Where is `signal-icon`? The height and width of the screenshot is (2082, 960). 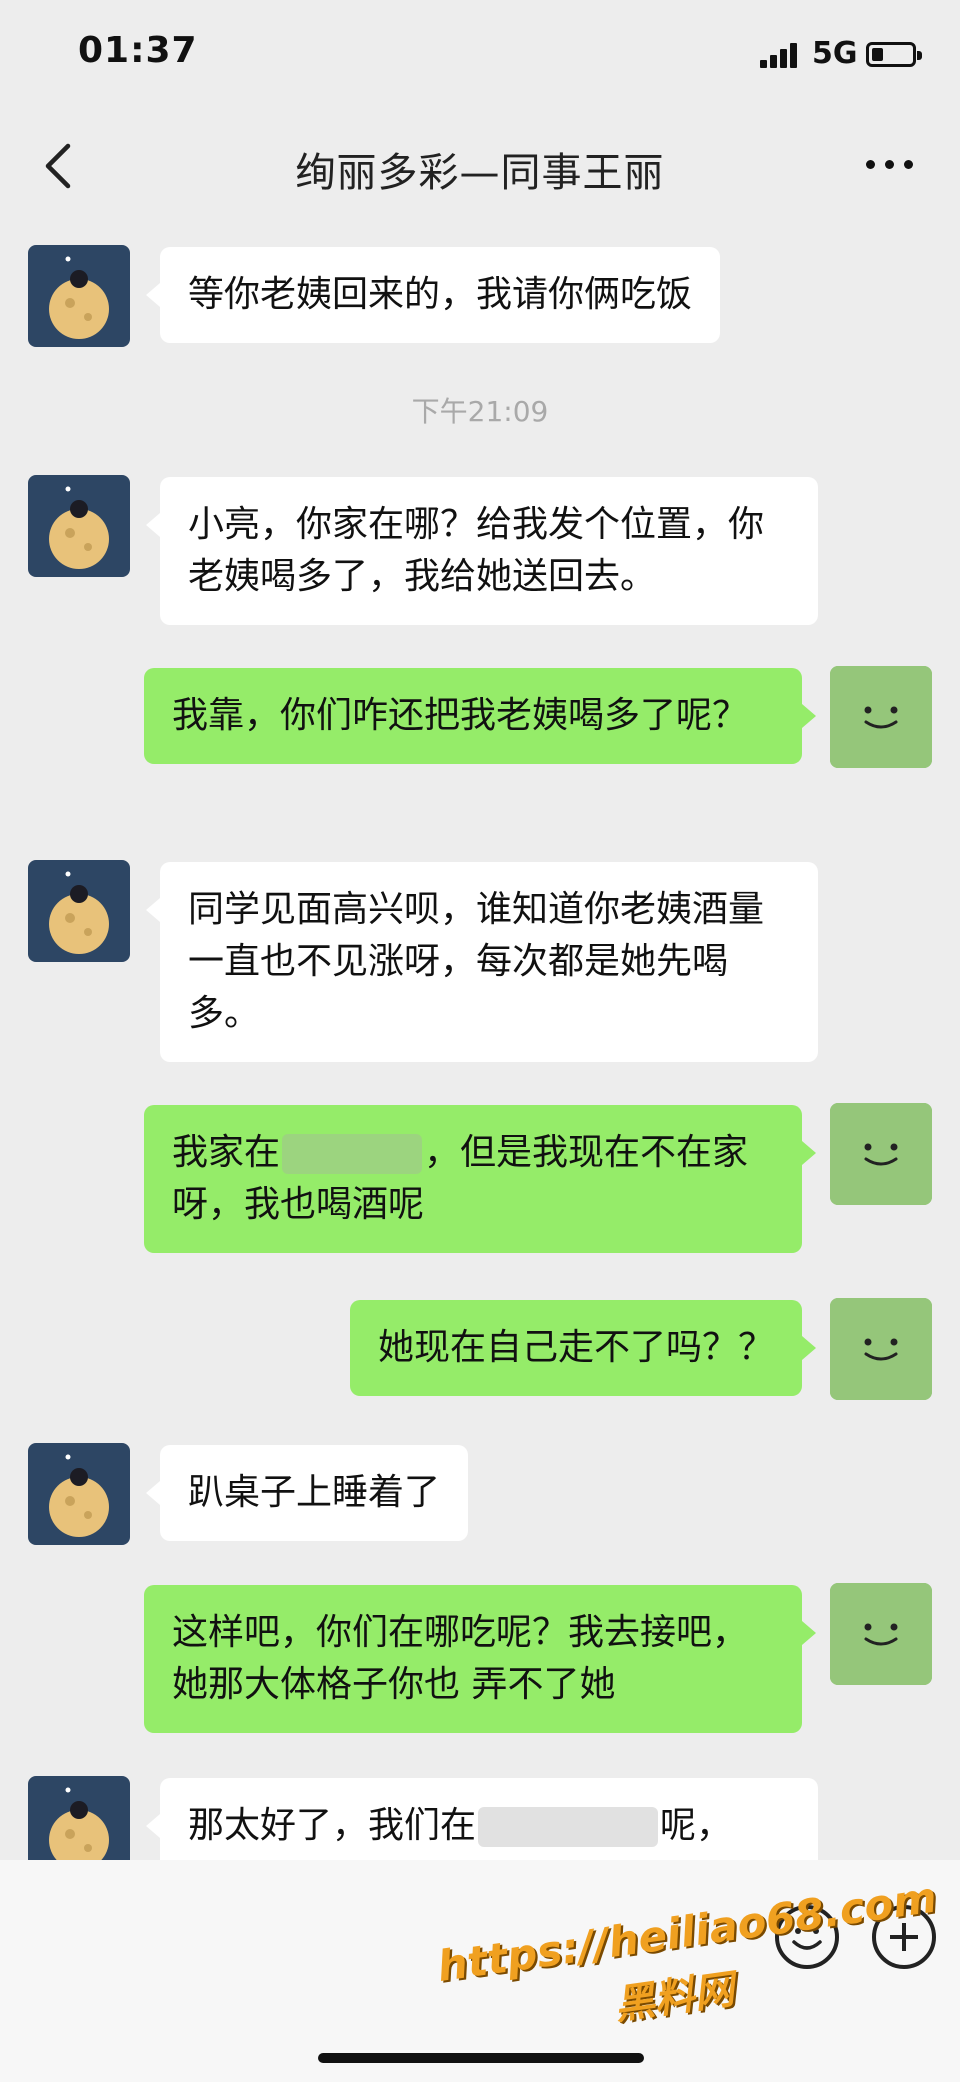 signal-icon is located at coordinates (782, 55).